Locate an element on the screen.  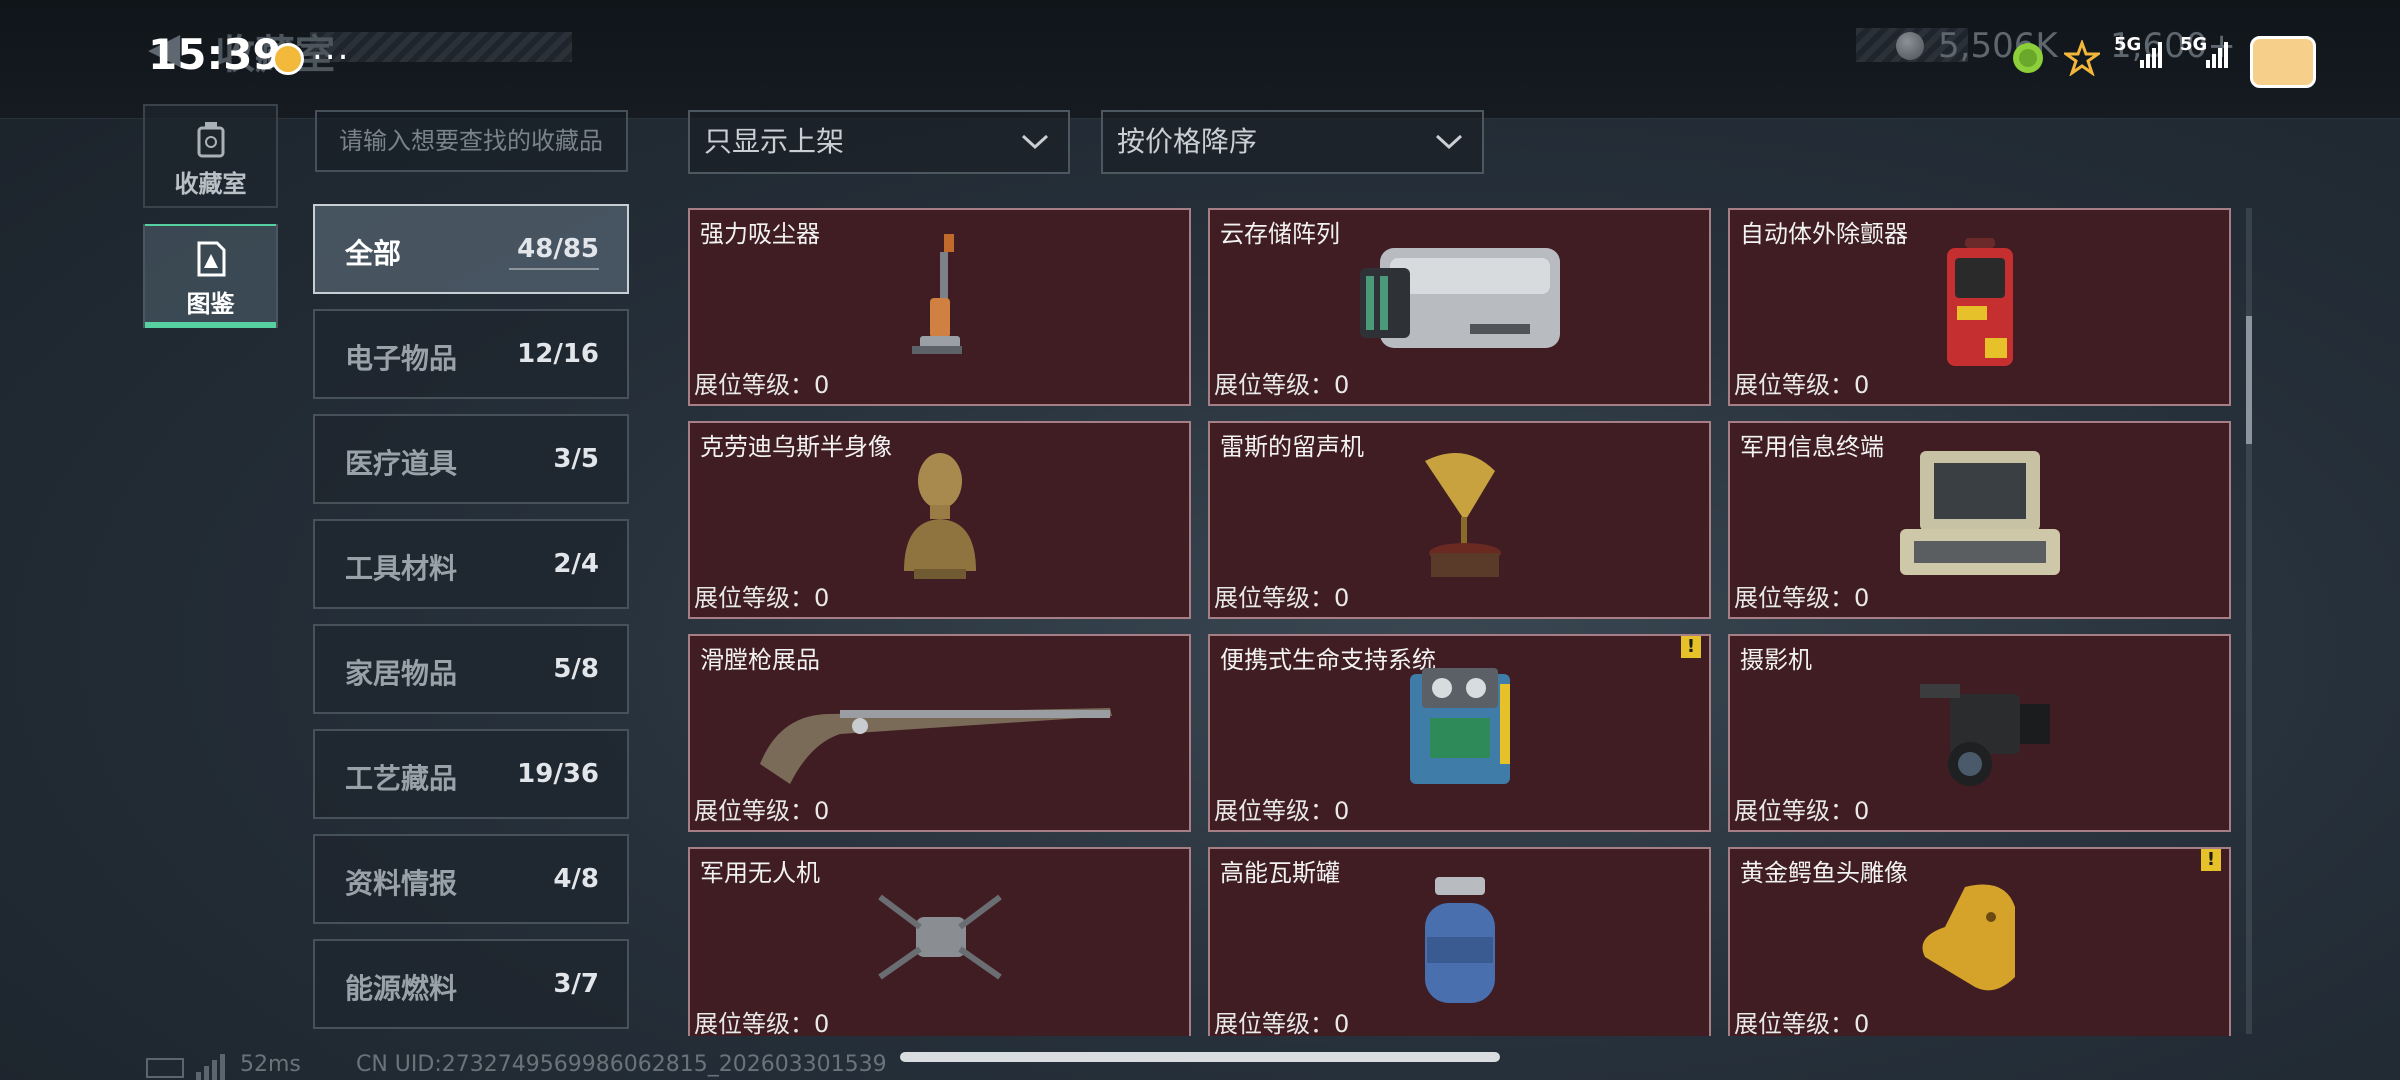
signal-strength-1-icon is located at coordinates (2151, 55).